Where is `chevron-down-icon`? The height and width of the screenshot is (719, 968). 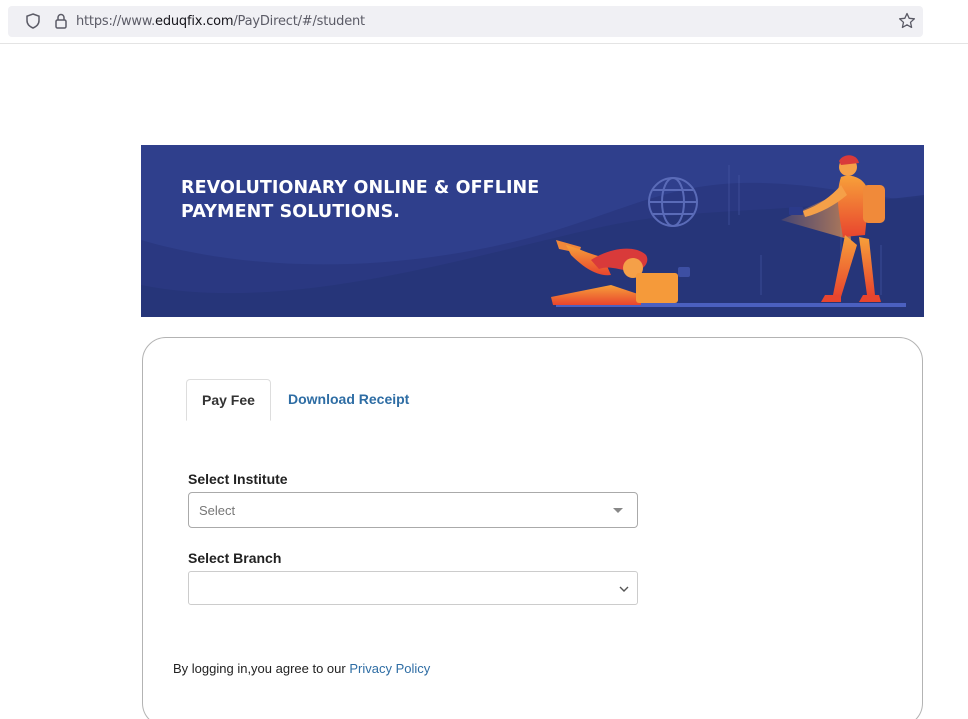
chevron-down-icon is located at coordinates (624, 589).